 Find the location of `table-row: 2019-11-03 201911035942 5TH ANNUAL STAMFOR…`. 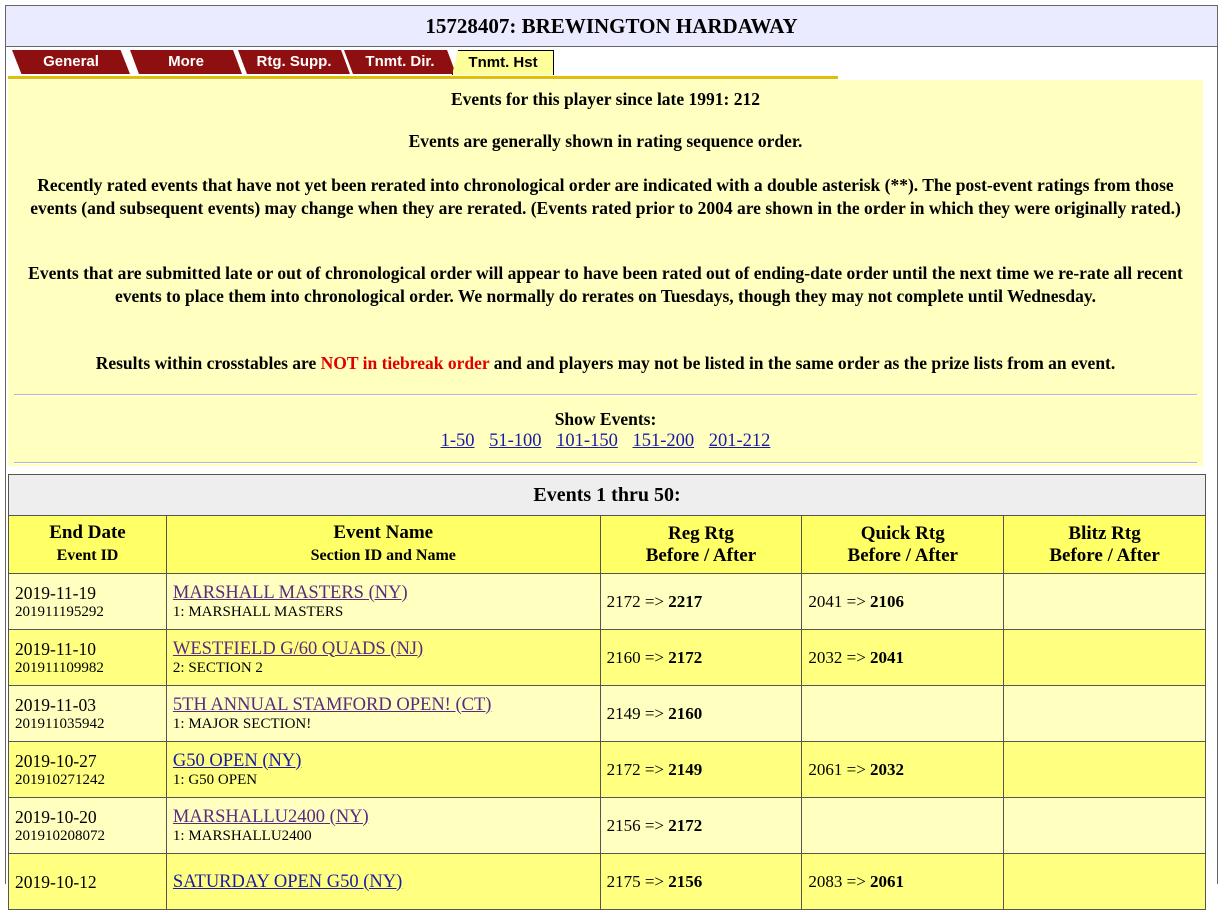

table-row: 2019-11-03 201911035942 5TH ANNUAL STAMFOR… is located at coordinates (607, 713).